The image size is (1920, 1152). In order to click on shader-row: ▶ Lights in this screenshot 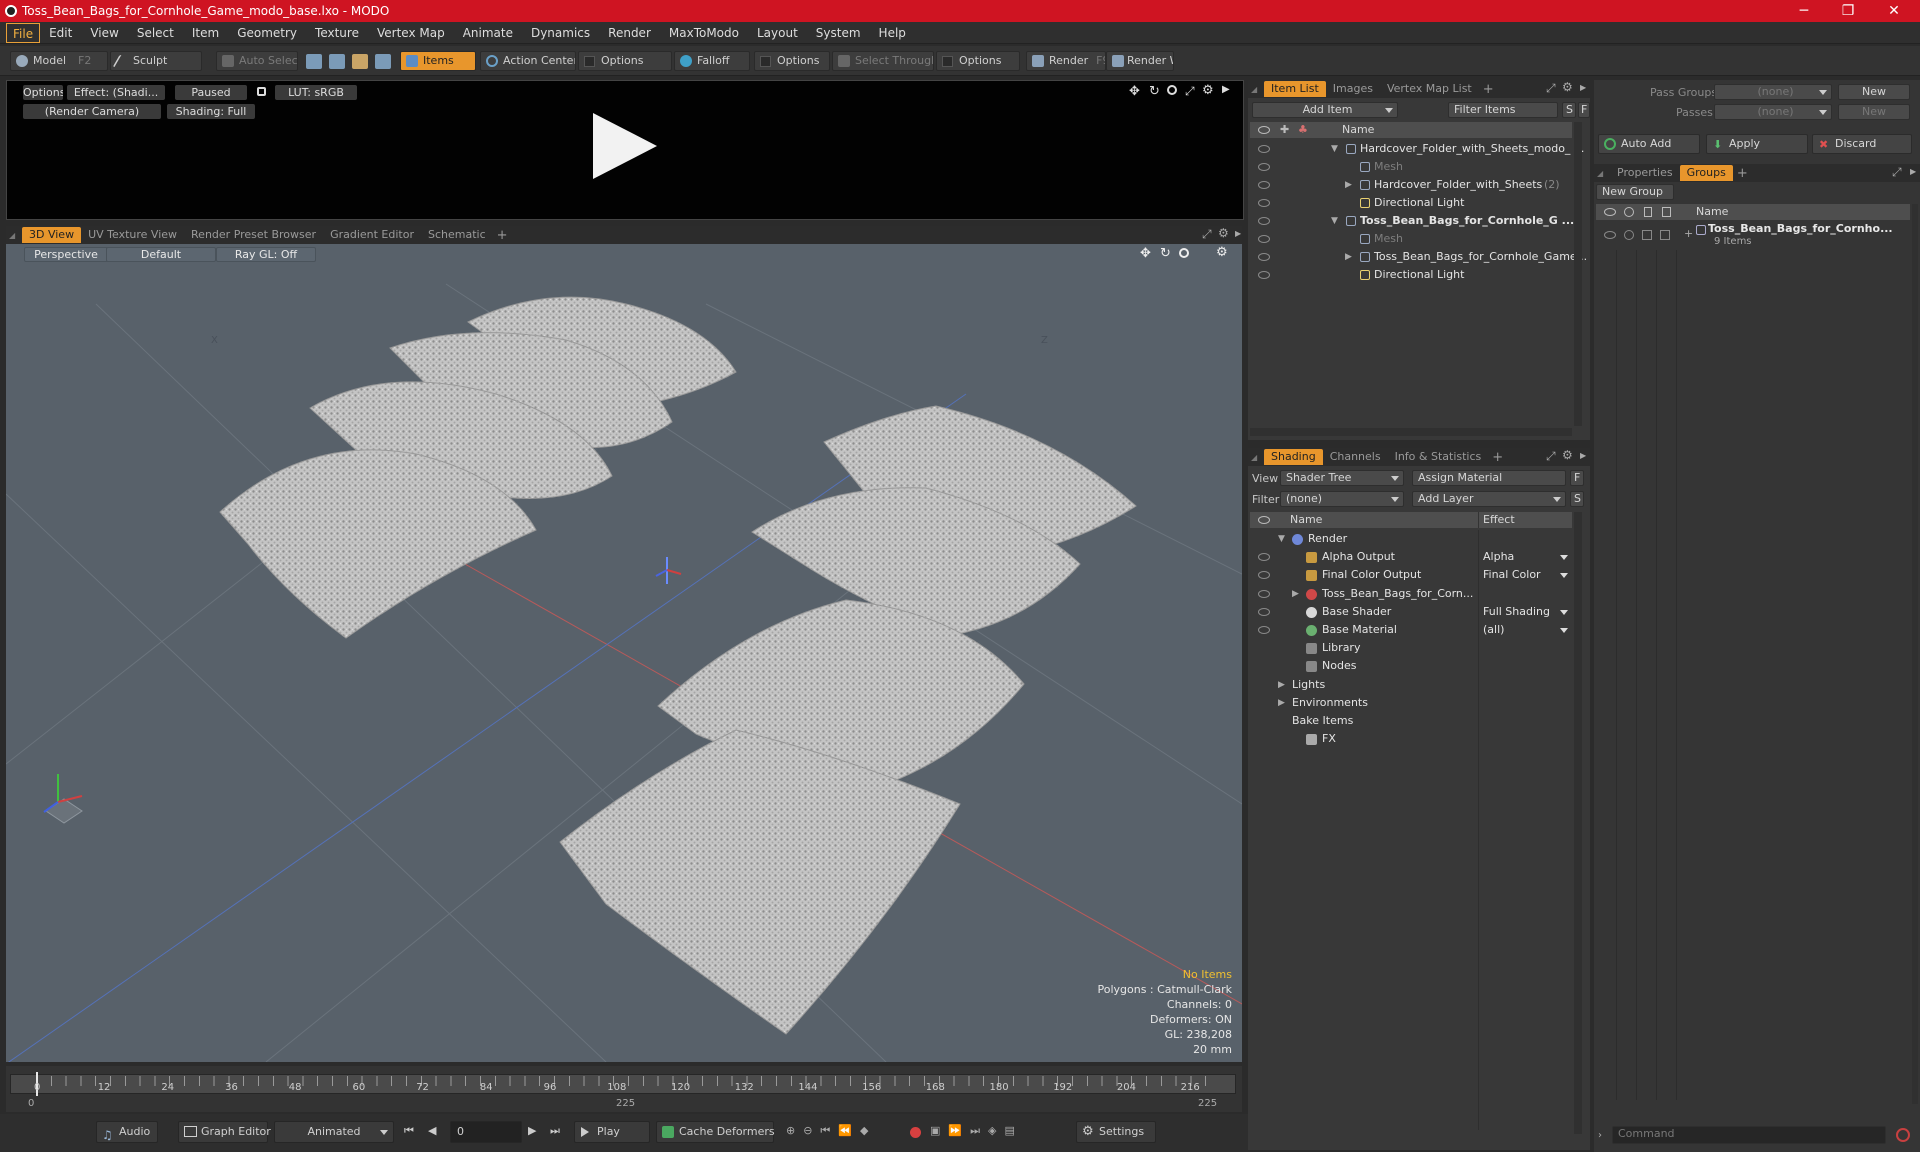, I will do `click(1411, 685)`.